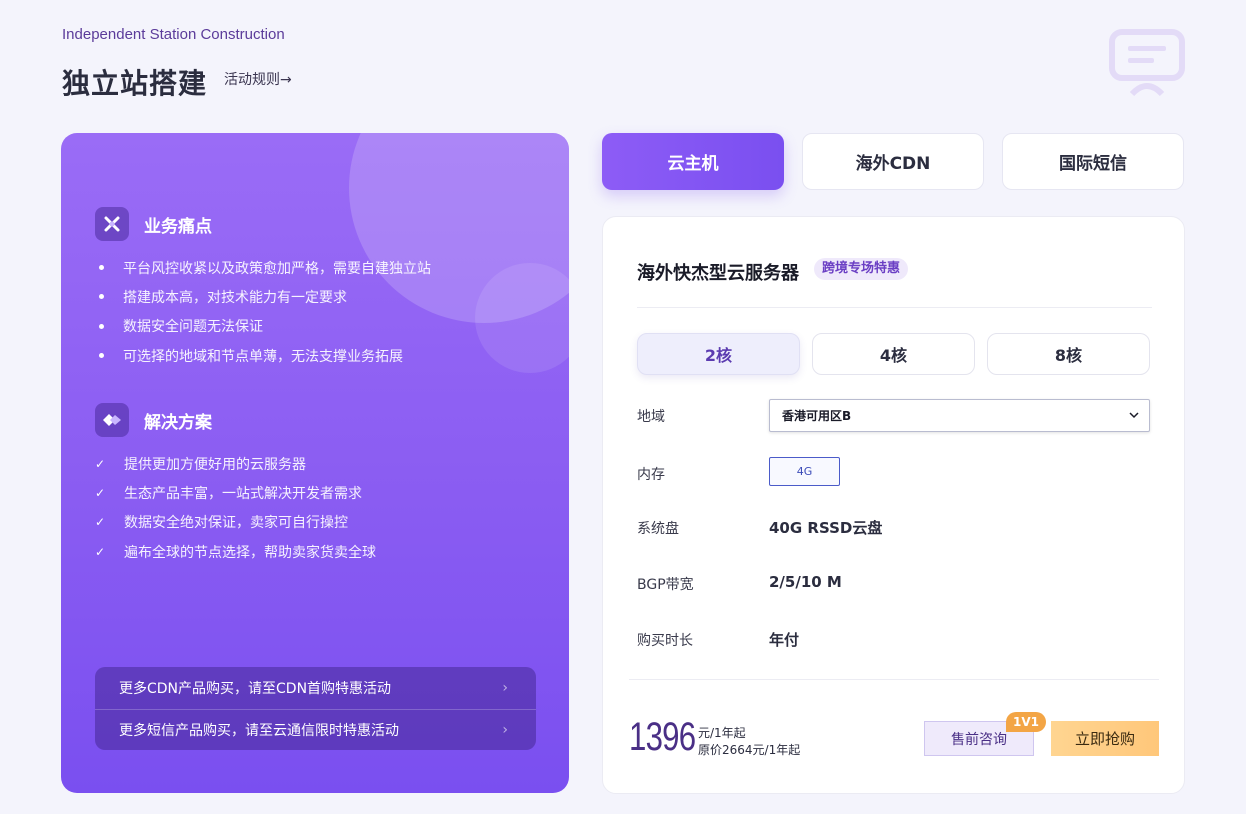 The width and height of the screenshot is (1246, 814). I want to click on solution-section-header: 解决方案, so click(153, 420).